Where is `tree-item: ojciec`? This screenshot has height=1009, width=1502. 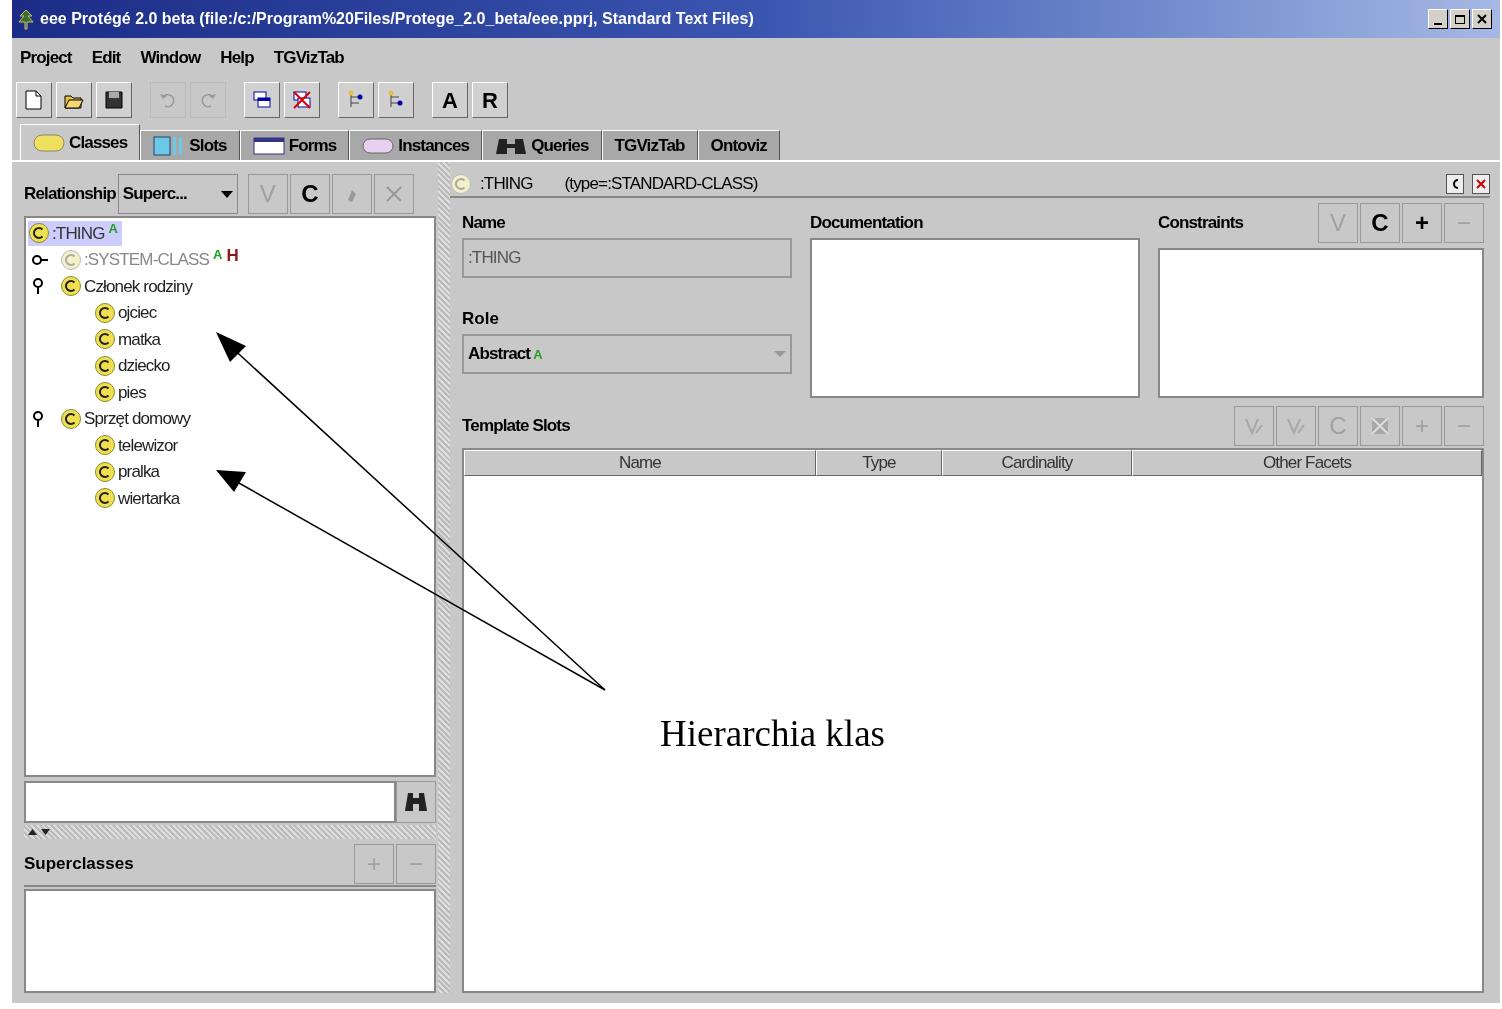
tree-item: ojciec is located at coordinates (127, 313).